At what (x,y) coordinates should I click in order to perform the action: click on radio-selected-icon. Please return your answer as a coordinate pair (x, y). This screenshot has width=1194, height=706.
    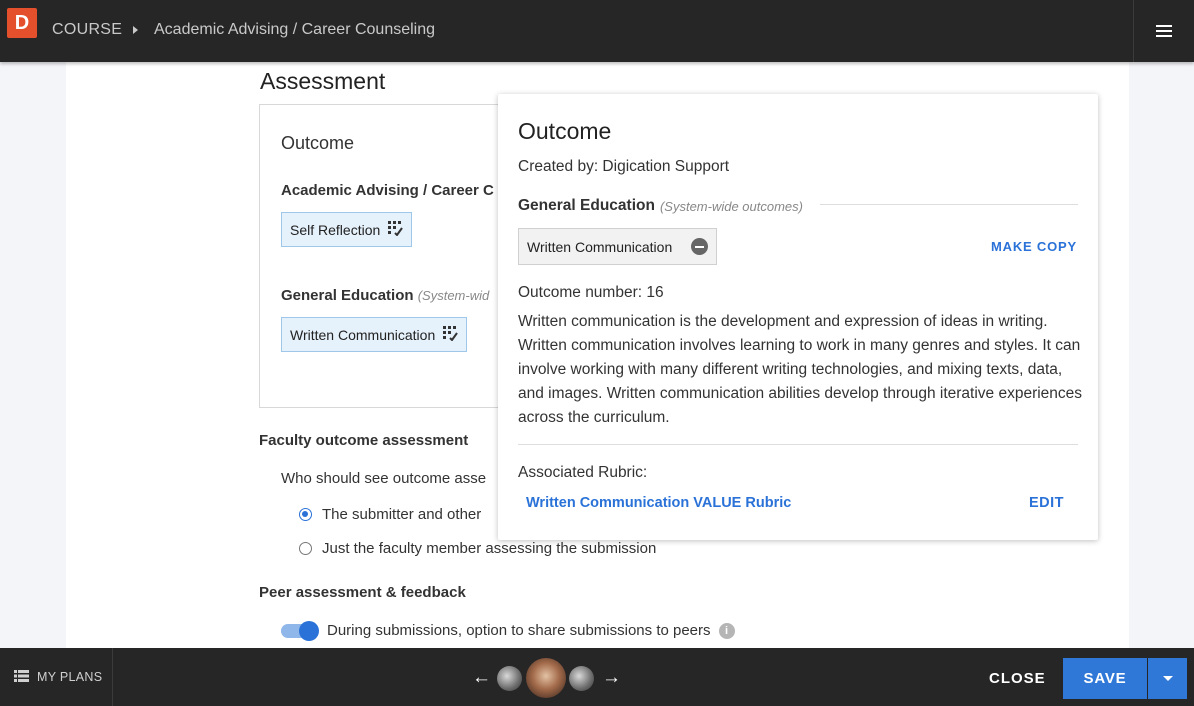
    Looking at the image, I should click on (305, 514).